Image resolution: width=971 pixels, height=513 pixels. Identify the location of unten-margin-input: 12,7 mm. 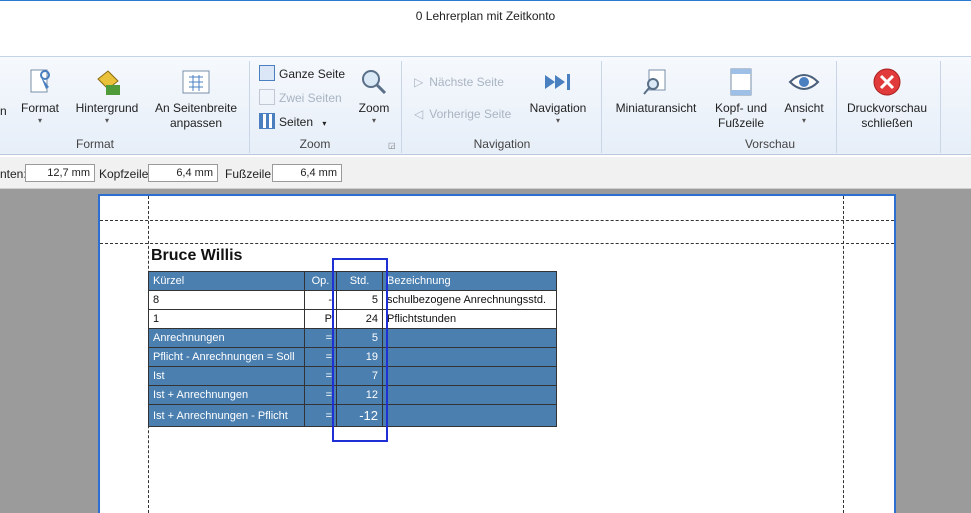
(60, 173).